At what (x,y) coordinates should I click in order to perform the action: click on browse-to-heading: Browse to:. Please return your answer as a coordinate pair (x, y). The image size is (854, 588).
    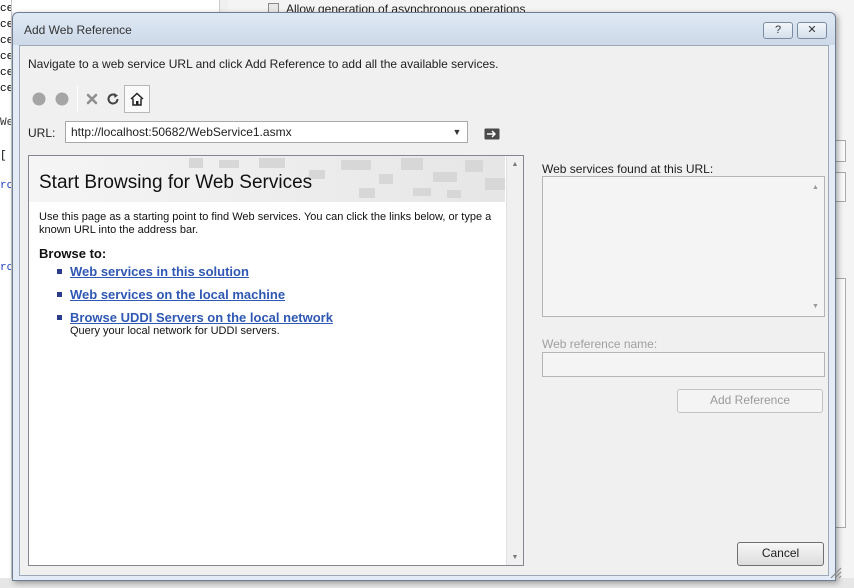
    Looking at the image, I should click on (73, 253).